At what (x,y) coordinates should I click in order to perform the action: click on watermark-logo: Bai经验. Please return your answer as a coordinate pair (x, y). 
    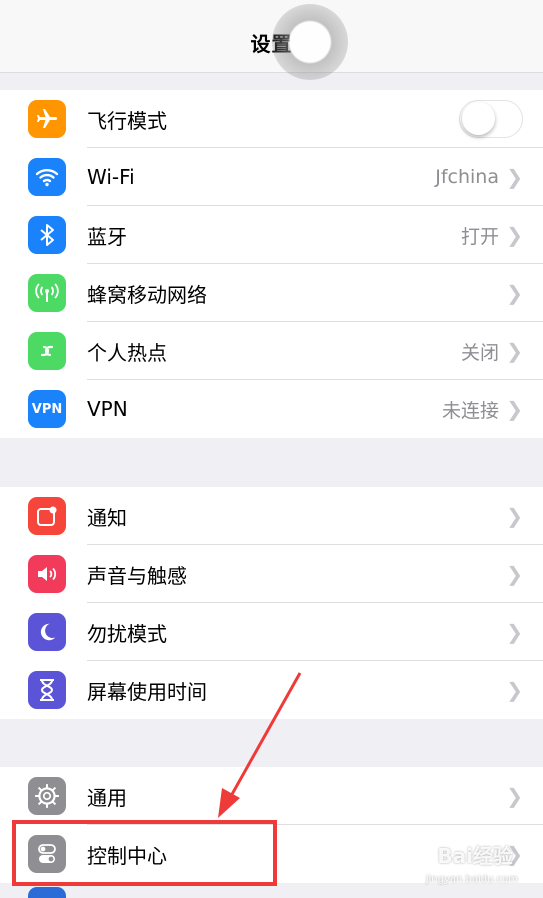
    Looking at the image, I should click on (475, 856).